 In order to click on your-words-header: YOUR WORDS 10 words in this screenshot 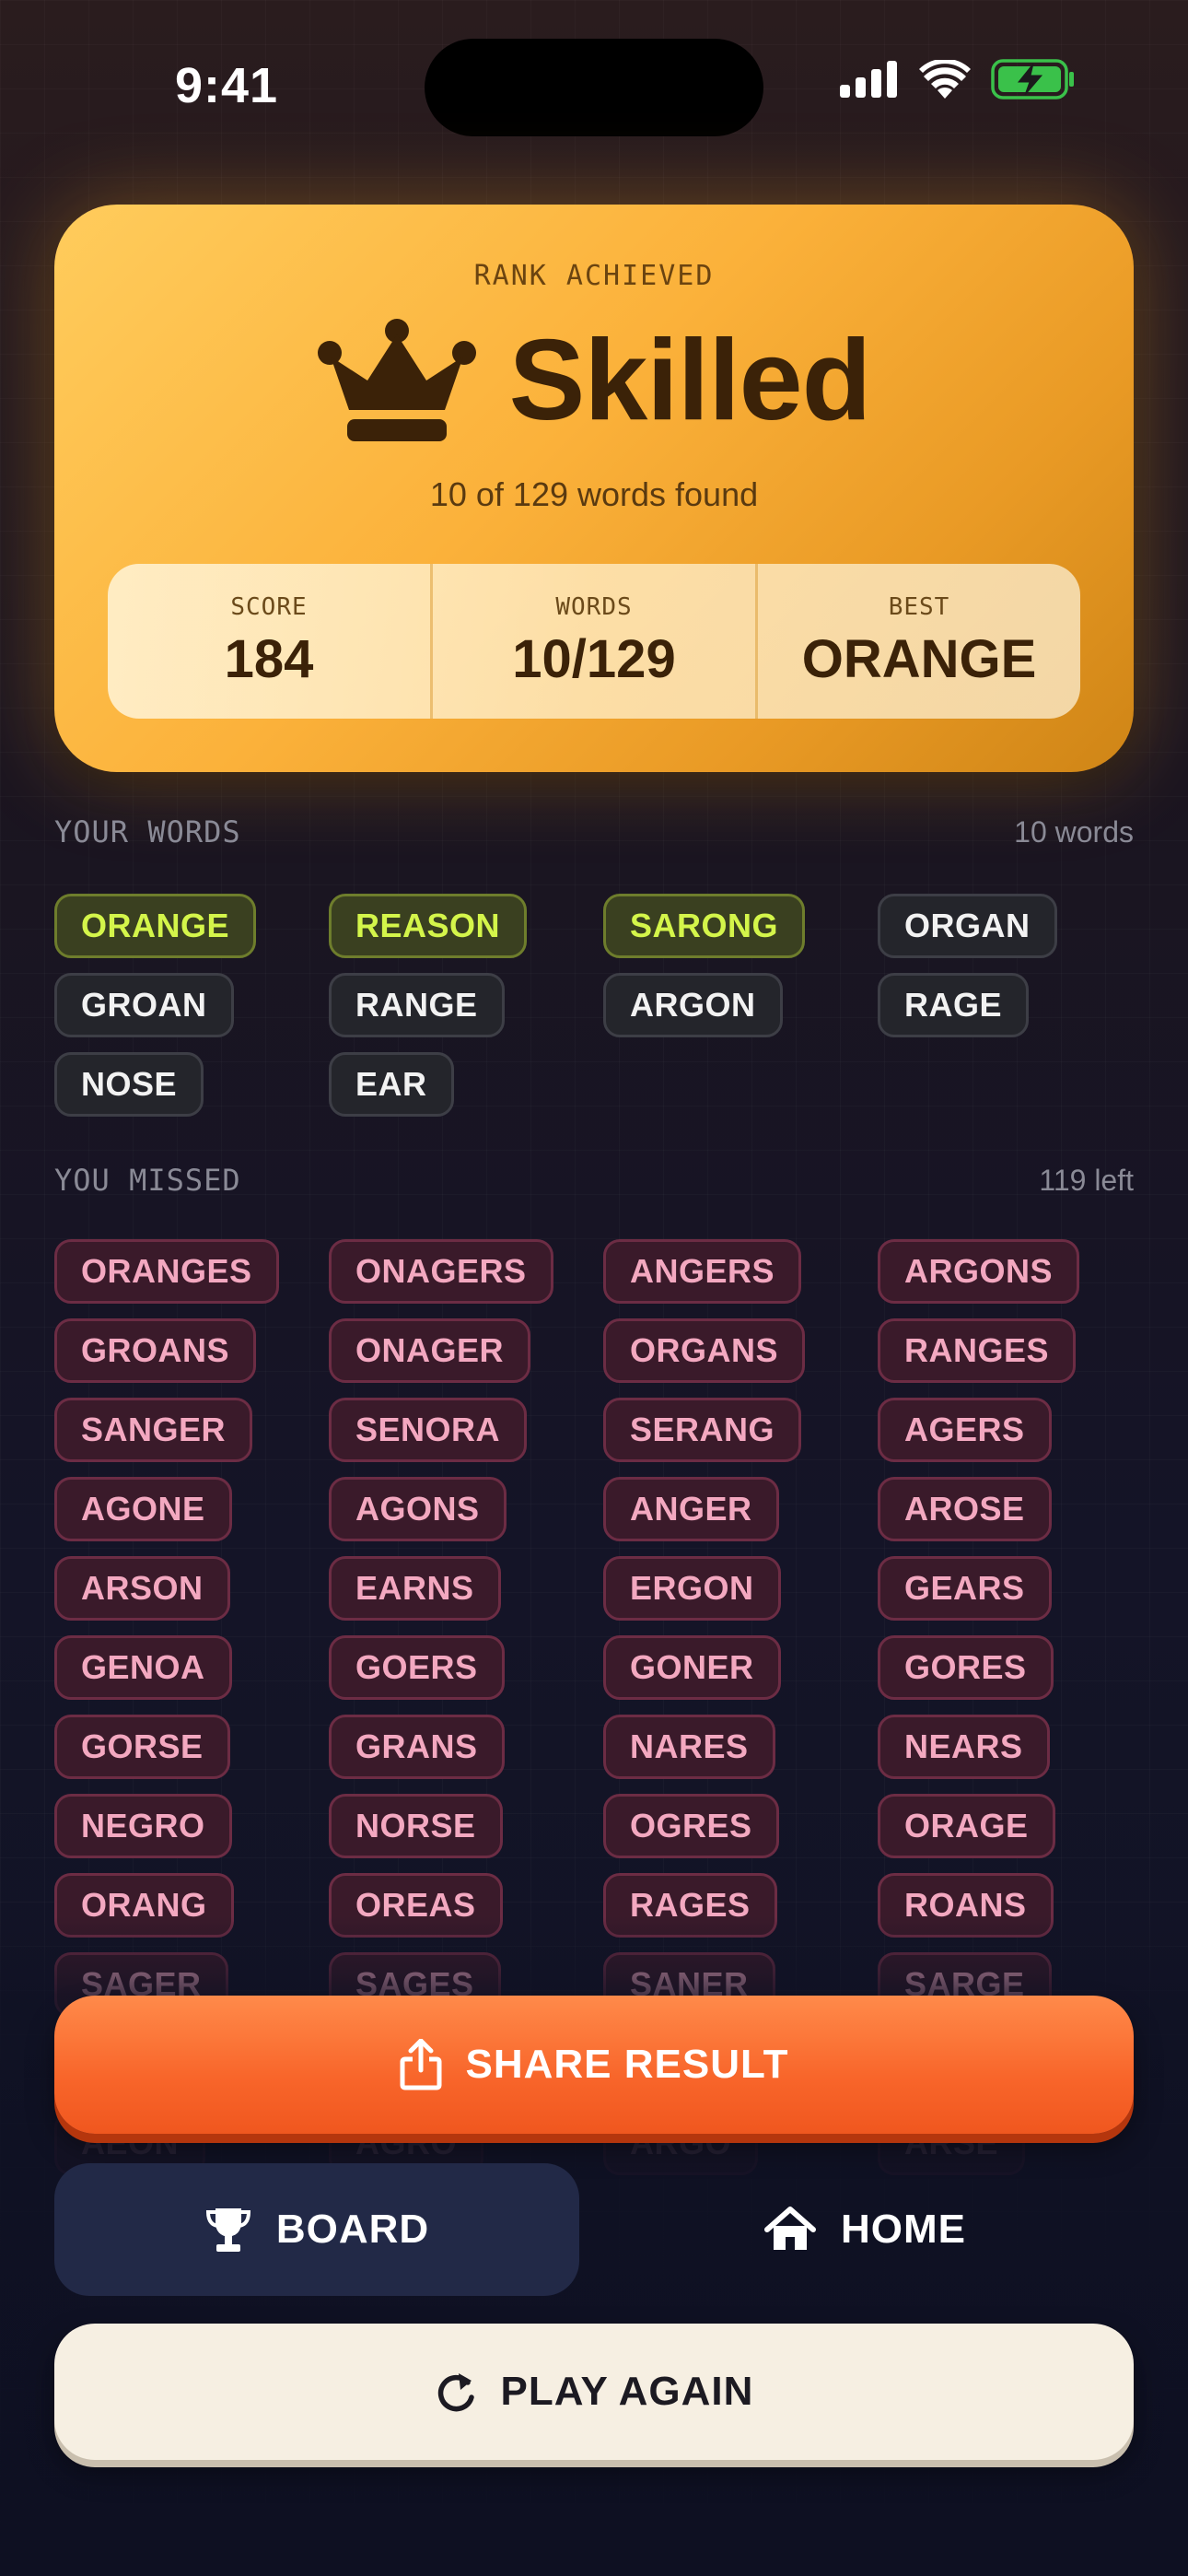, I will do `click(594, 831)`.